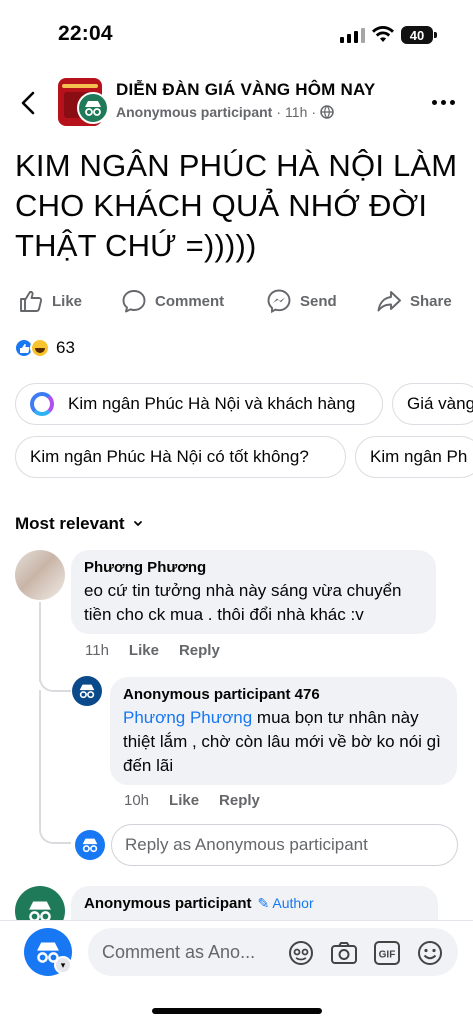 This screenshot has height=1024, width=473. What do you see at coordinates (284, 845) in the screenshot?
I see `reply-input: Reply as Anonymous participant` at bounding box center [284, 845].